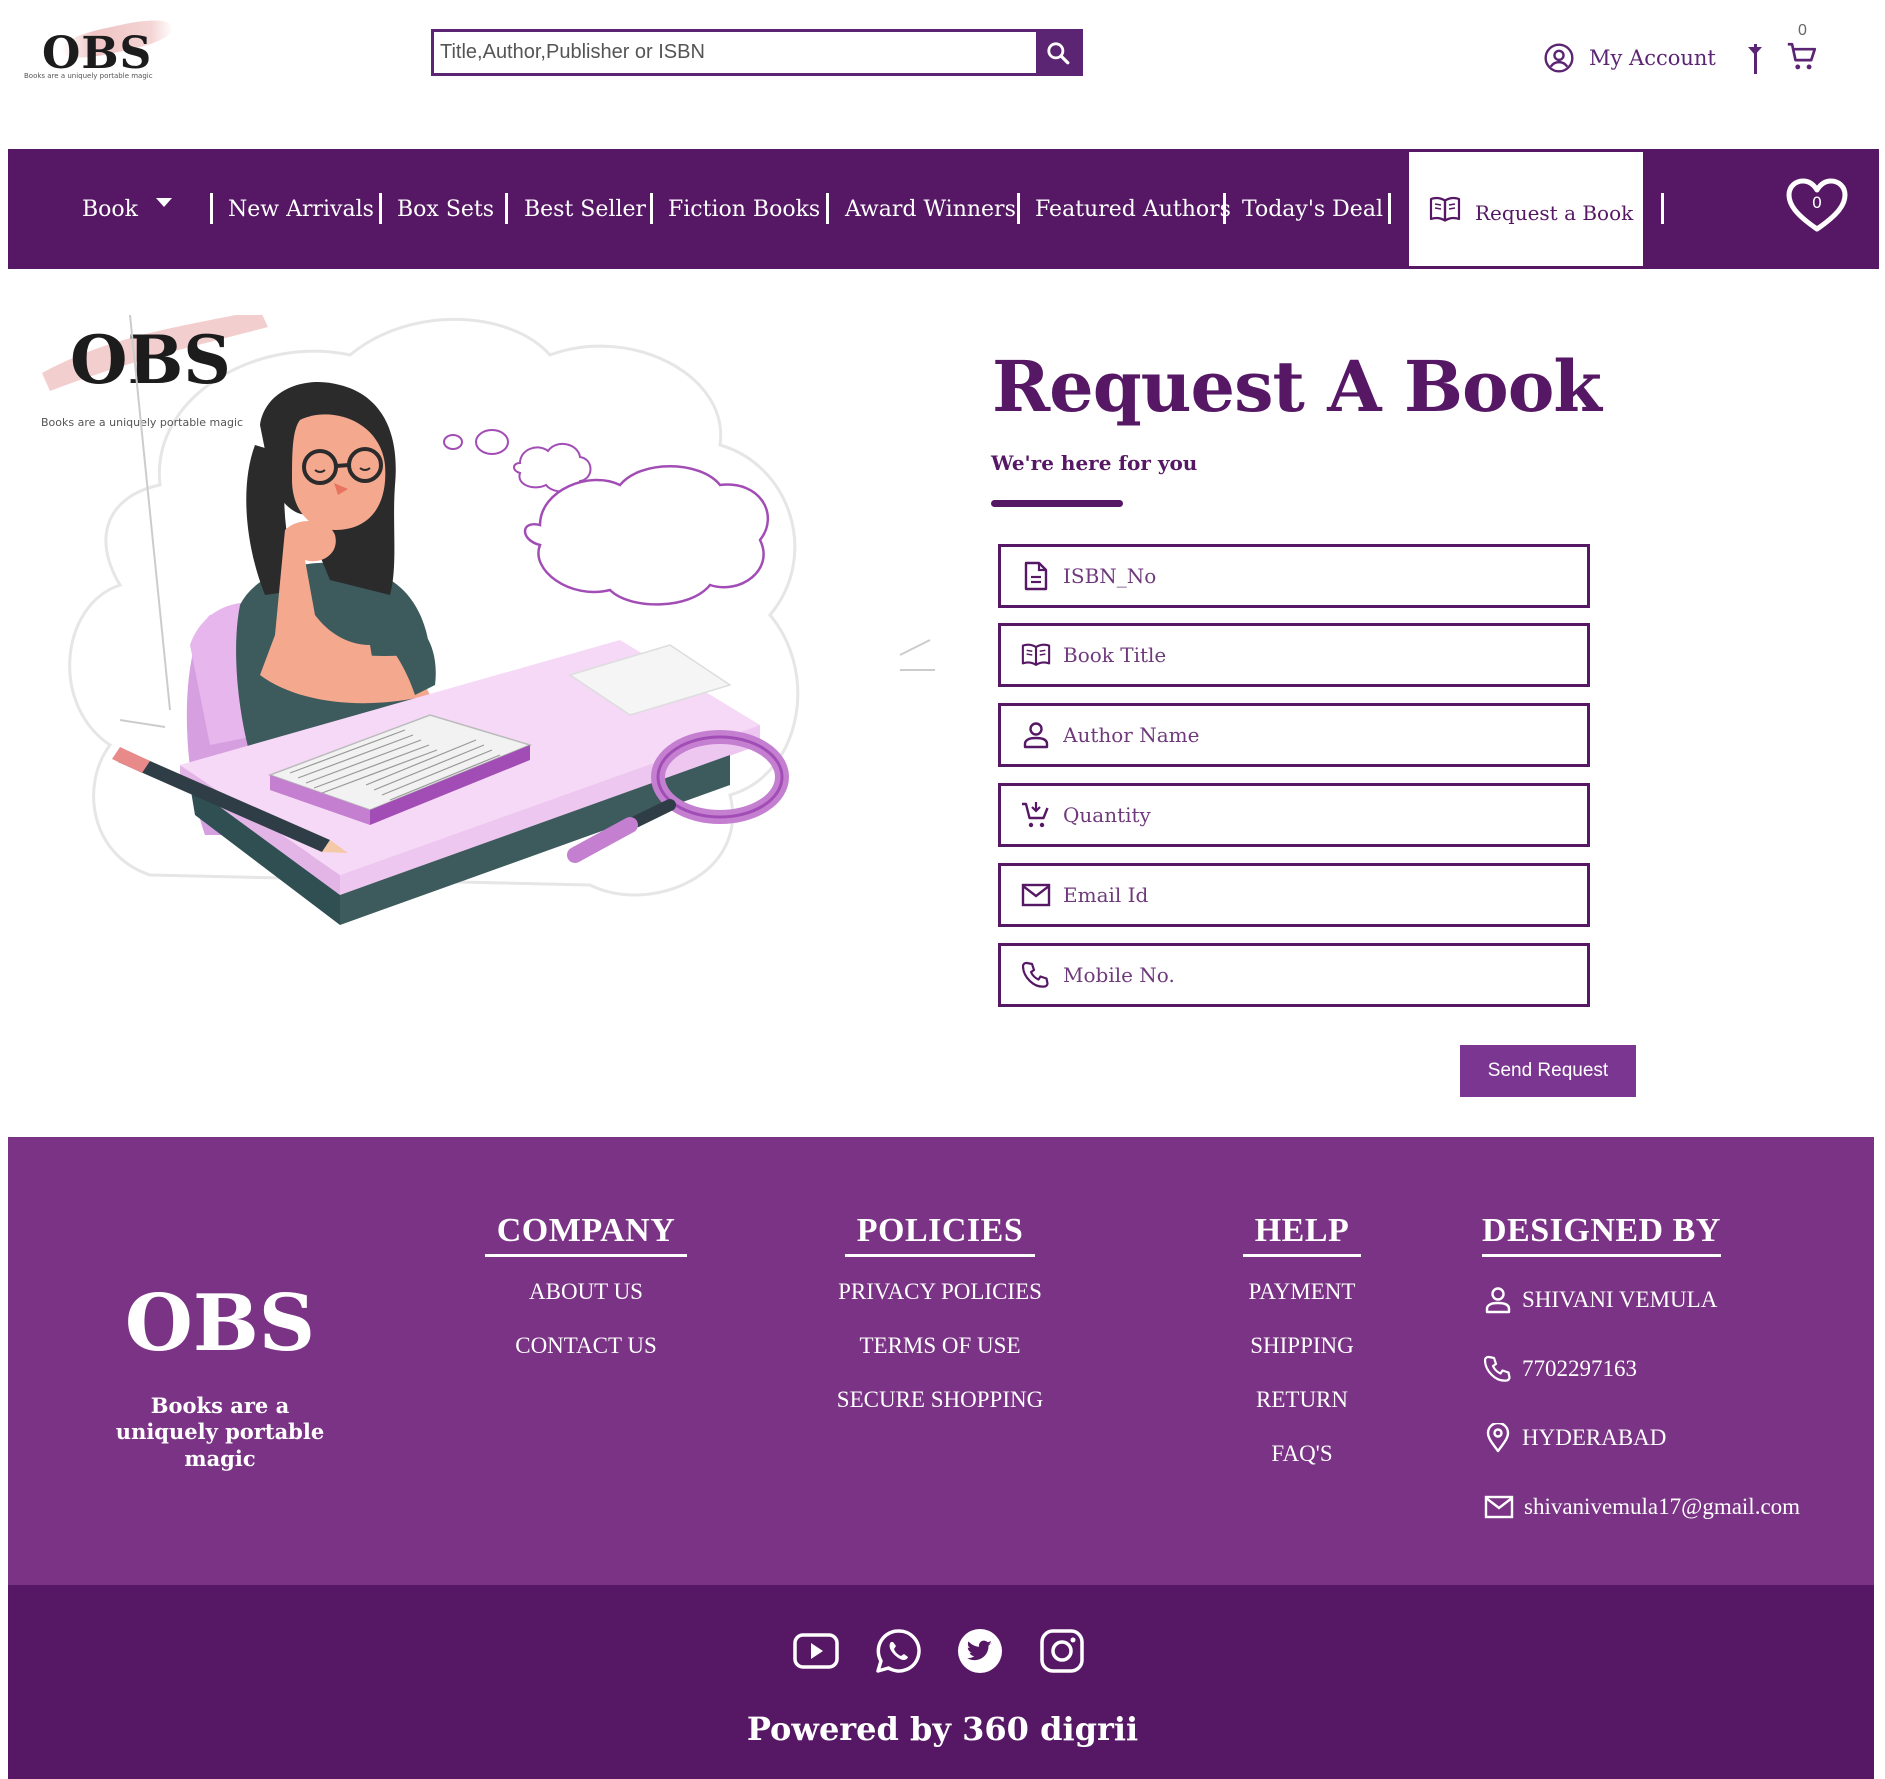 The width and height of the screenshot is (1885, 1779). I want to click on logo-tagline: Books are a uniquely portable magic, so click(88, 76).